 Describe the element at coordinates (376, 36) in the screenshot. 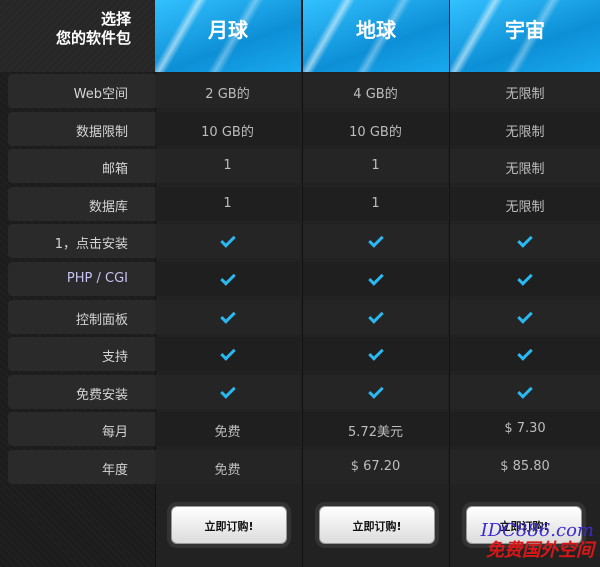

I see `plan-header-earth: 地球` at that location.